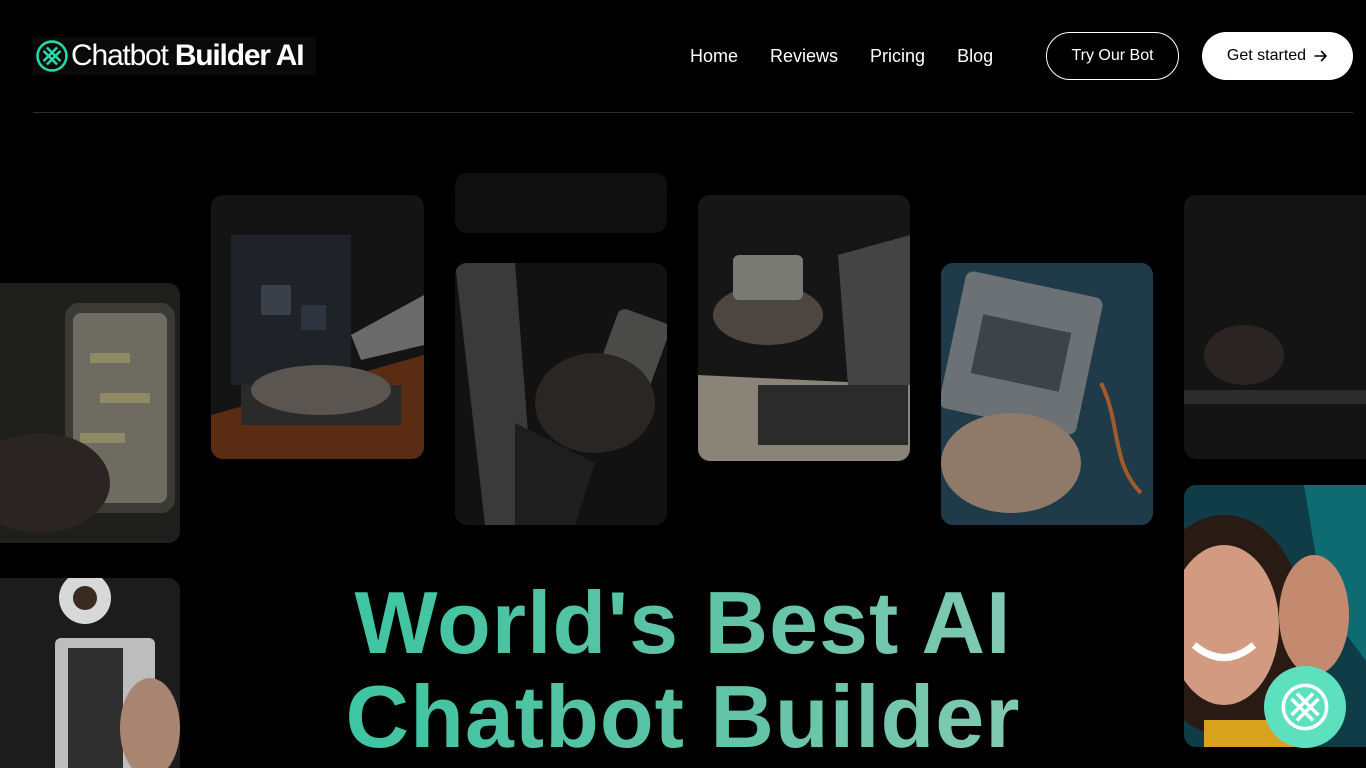 This screenshot has height=768, width=1366. I want to click on try-our-bot-button: Try Our Bot, so click(1112, 56).